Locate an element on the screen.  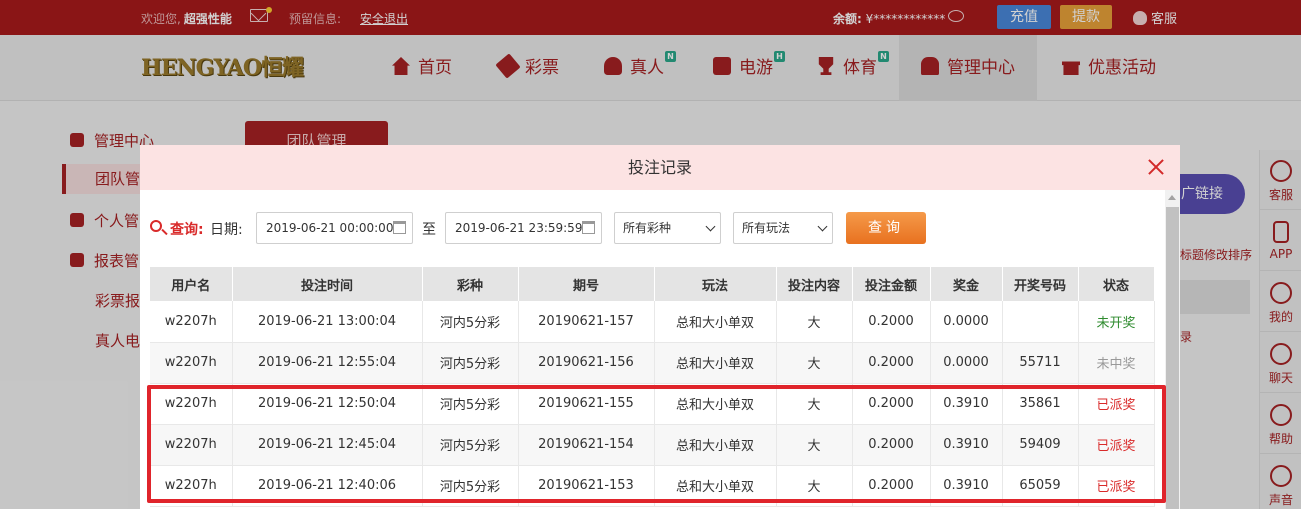
cell-issue: 20190621-155 is located at coordinates (586, 404).